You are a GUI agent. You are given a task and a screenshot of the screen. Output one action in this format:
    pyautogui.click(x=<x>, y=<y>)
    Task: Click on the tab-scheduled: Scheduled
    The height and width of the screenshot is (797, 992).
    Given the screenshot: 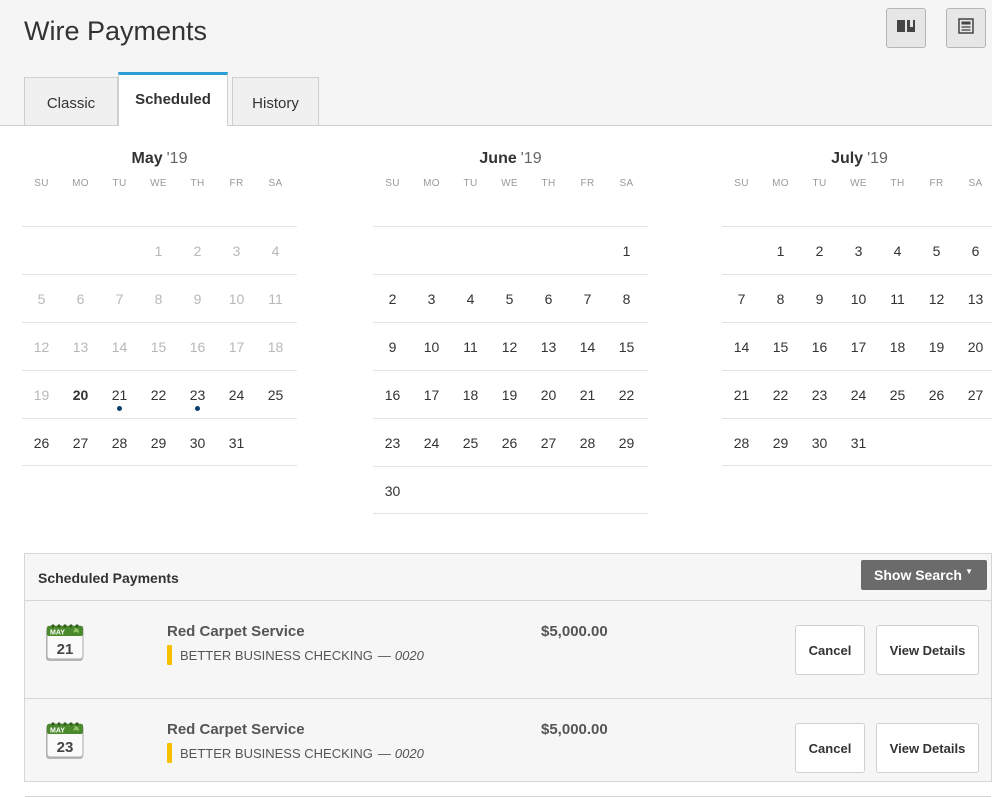 What is the action you would take?
    pyautogui.click(x=173, y=99)
    